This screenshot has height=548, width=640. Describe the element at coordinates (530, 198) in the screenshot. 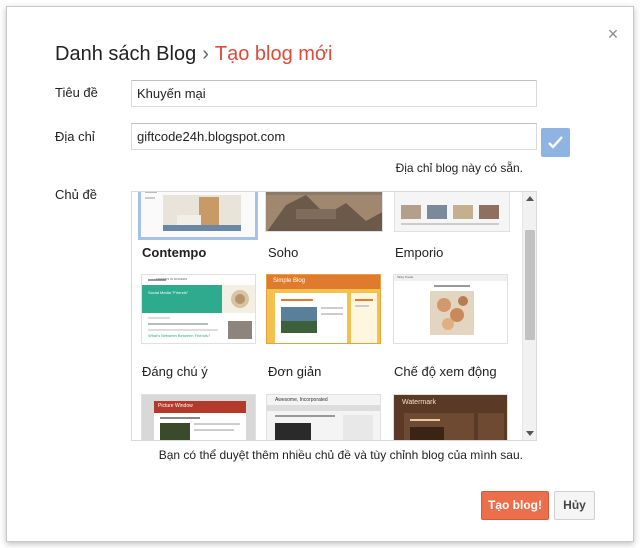

I see `arrow-up-icon` at that location.